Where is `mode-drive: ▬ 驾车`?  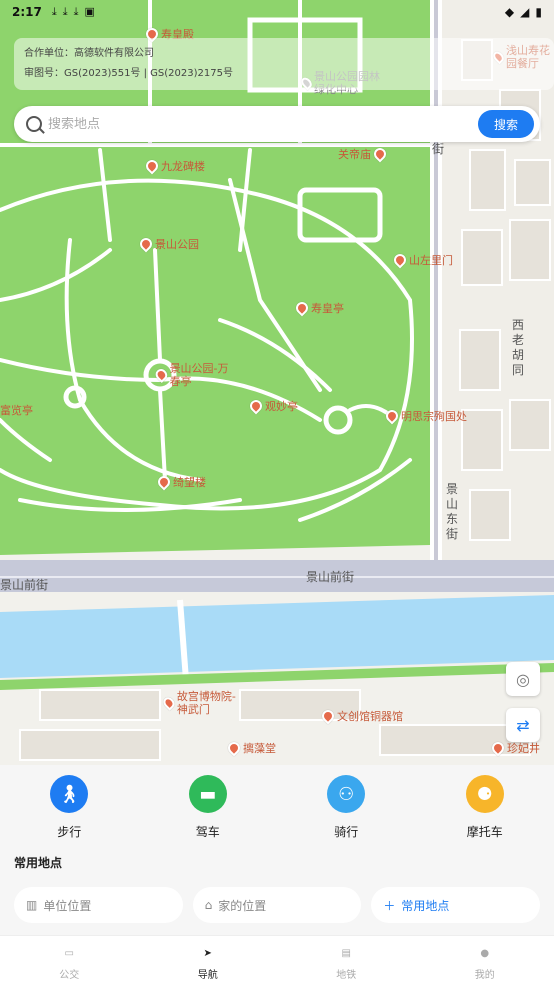 mode-drive: ▬ 驾车 is located at coordinates (208, 807).